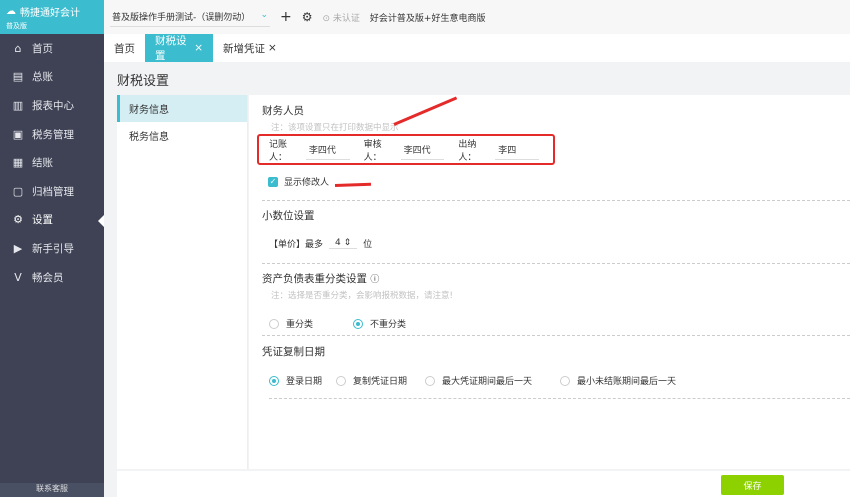  What do you see at coordinates (273, 181) in the screenshot?
I see `checkmark-icon: ✓` at bounding box center [273, 181].